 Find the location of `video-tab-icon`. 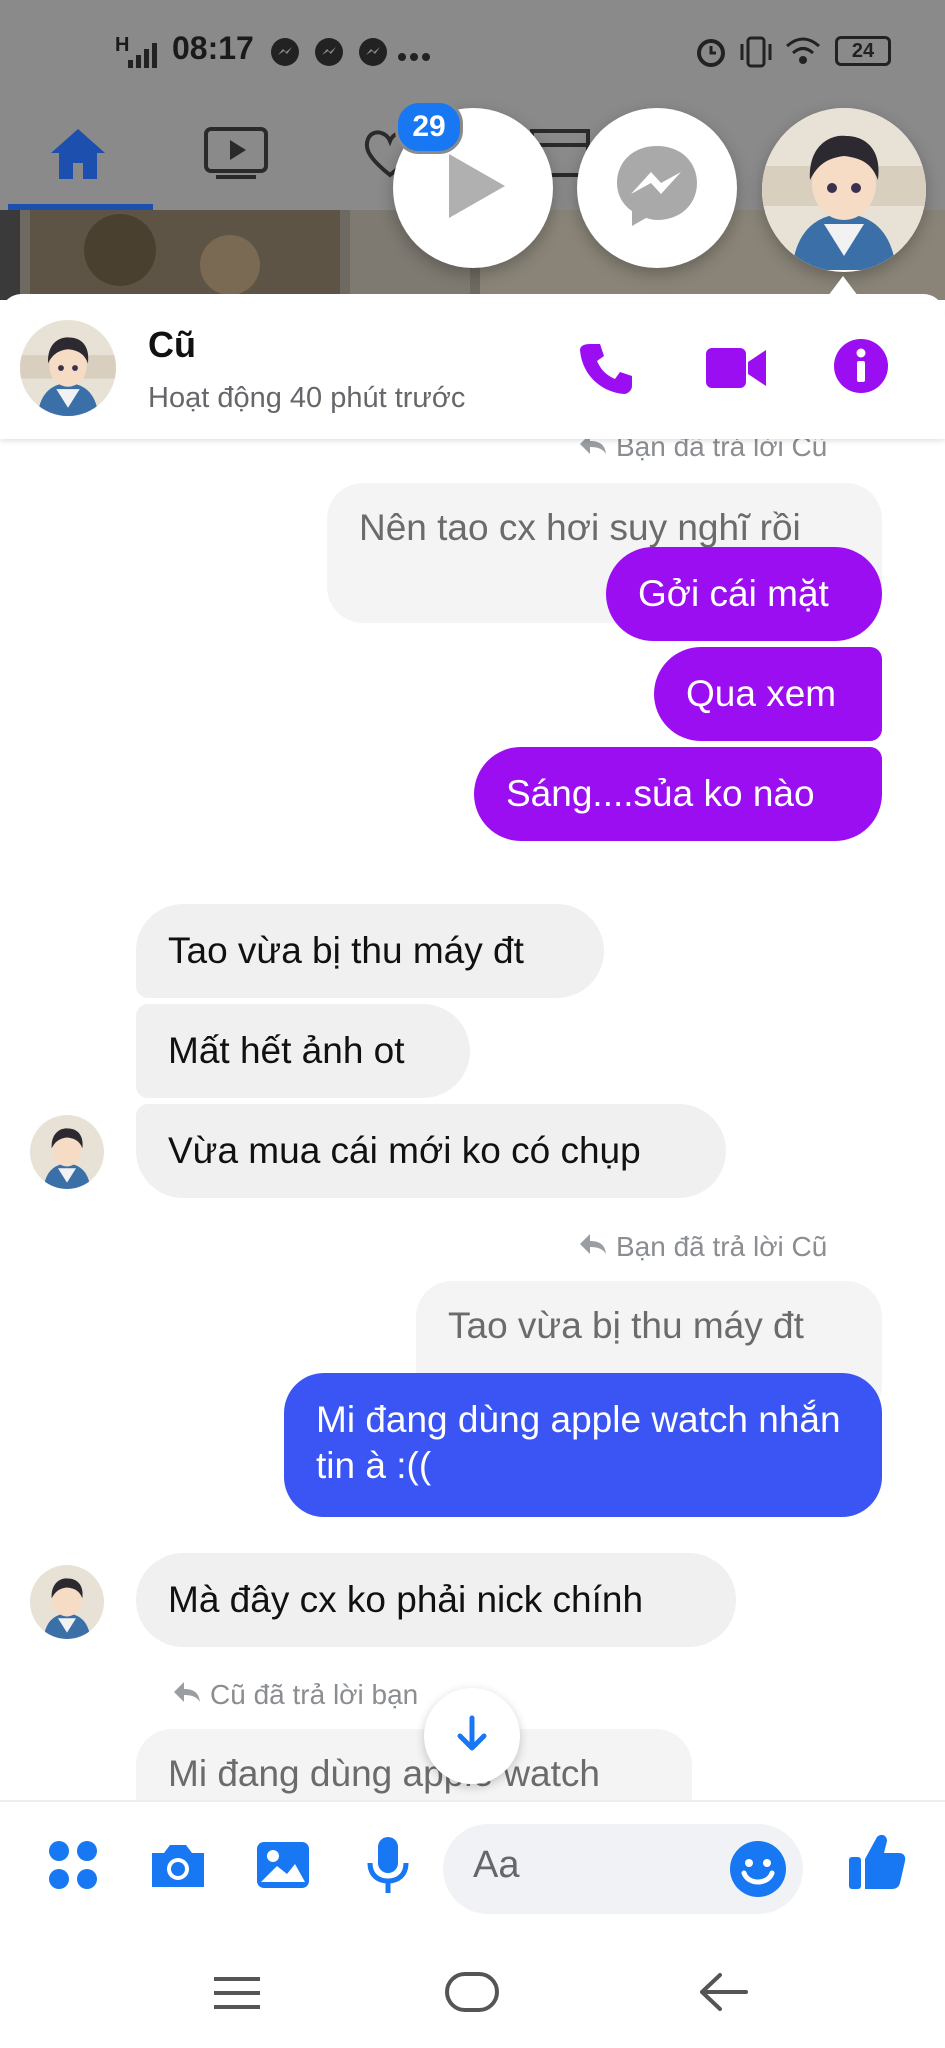

video-tab-icon is located at coordinates (236, 155).